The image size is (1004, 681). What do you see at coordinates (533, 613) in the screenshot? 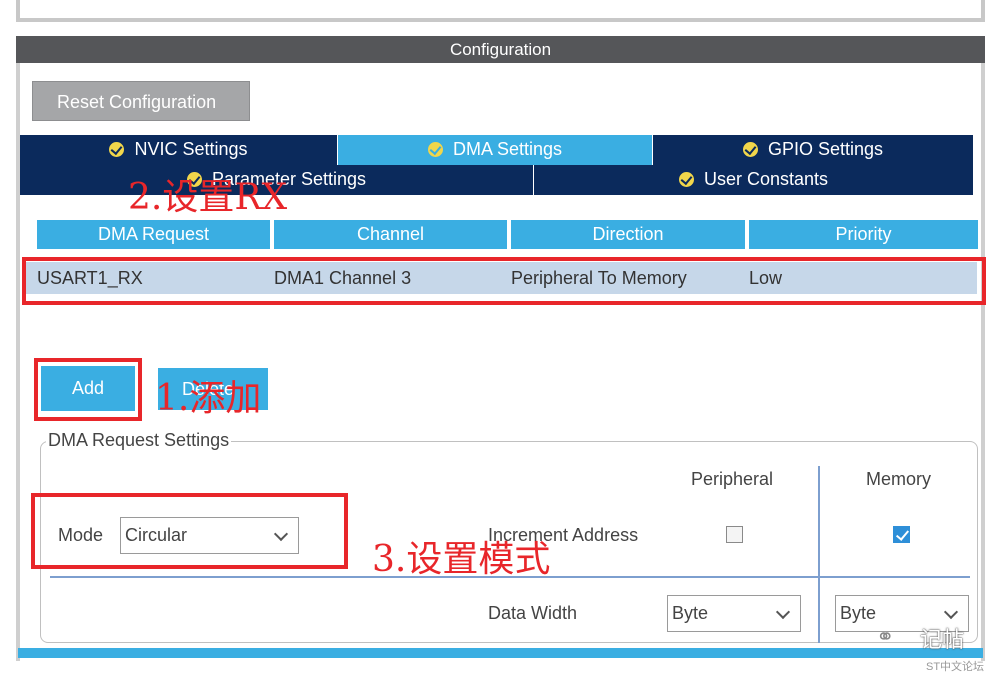
I see `data-width-label: Data Width` at bounding box center [533, 613].